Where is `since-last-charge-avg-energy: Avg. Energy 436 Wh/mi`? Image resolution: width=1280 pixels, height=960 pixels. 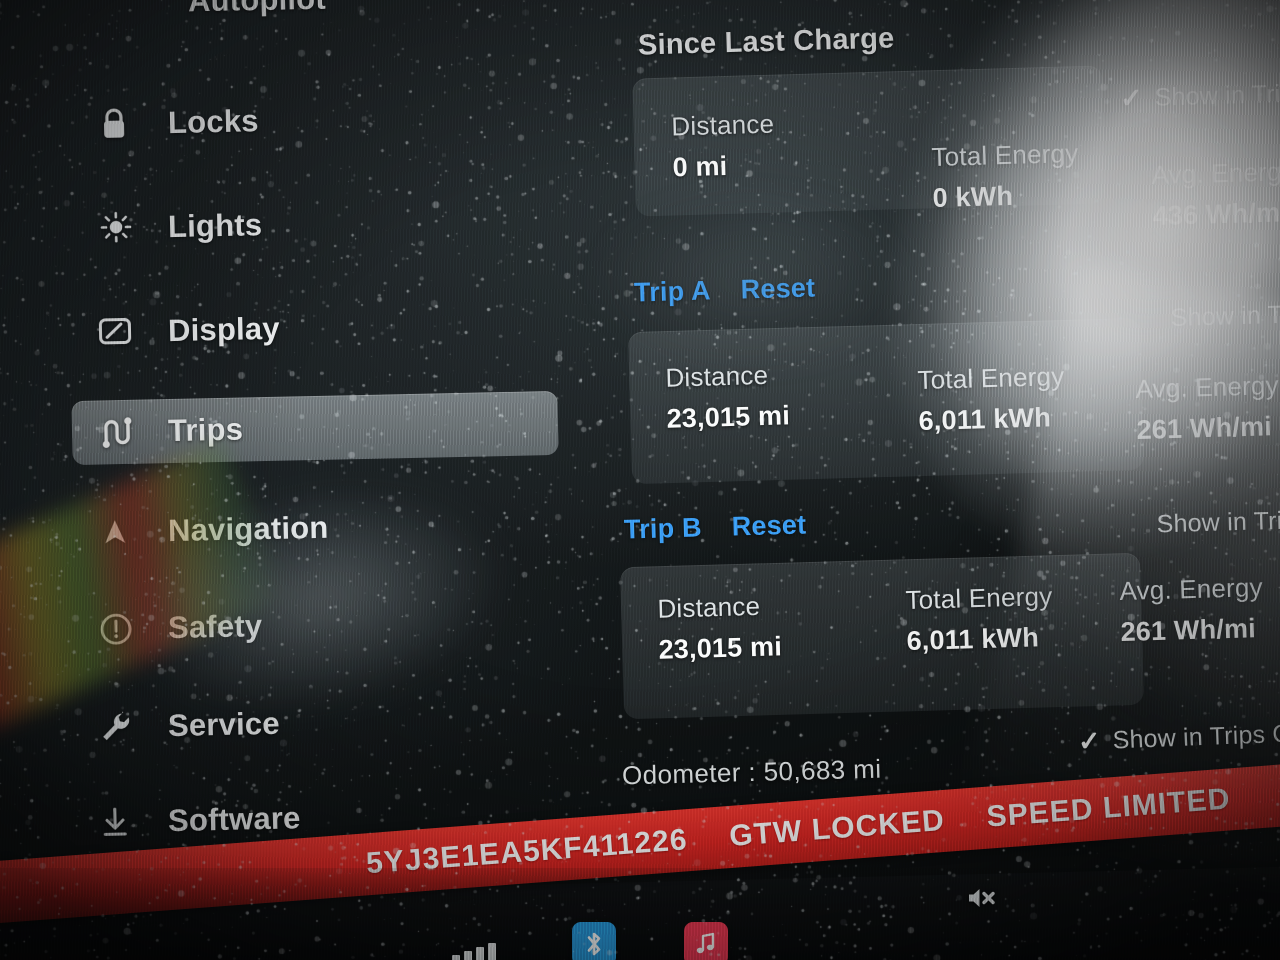
since-last-charge-avg-energy: Avg. Energy 436 Wh/mi is located at coordinates (1215, 194).